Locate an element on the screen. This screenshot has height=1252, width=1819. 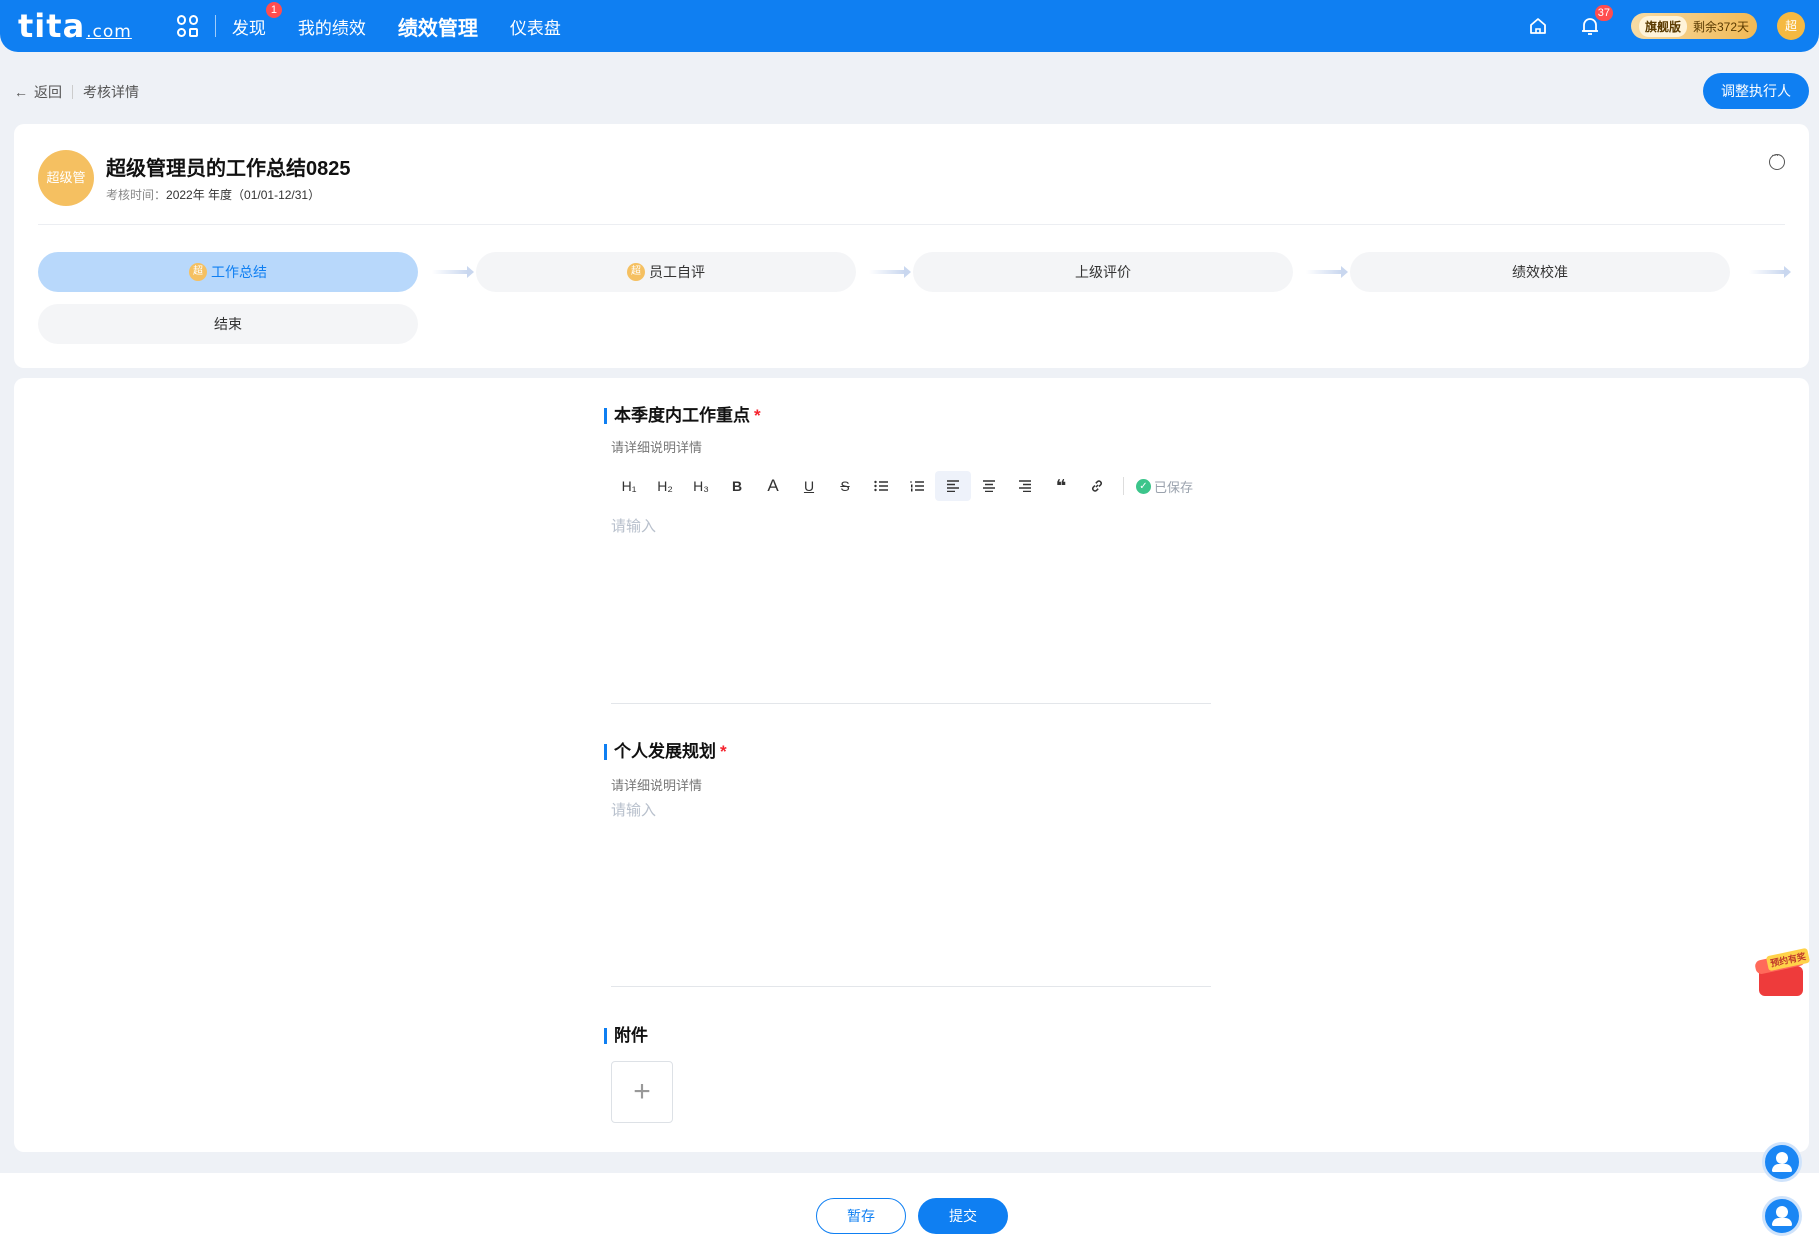
review-period: 考核时间：2022年 年度（01/01-12/31） is located at coordinates (213, 194).